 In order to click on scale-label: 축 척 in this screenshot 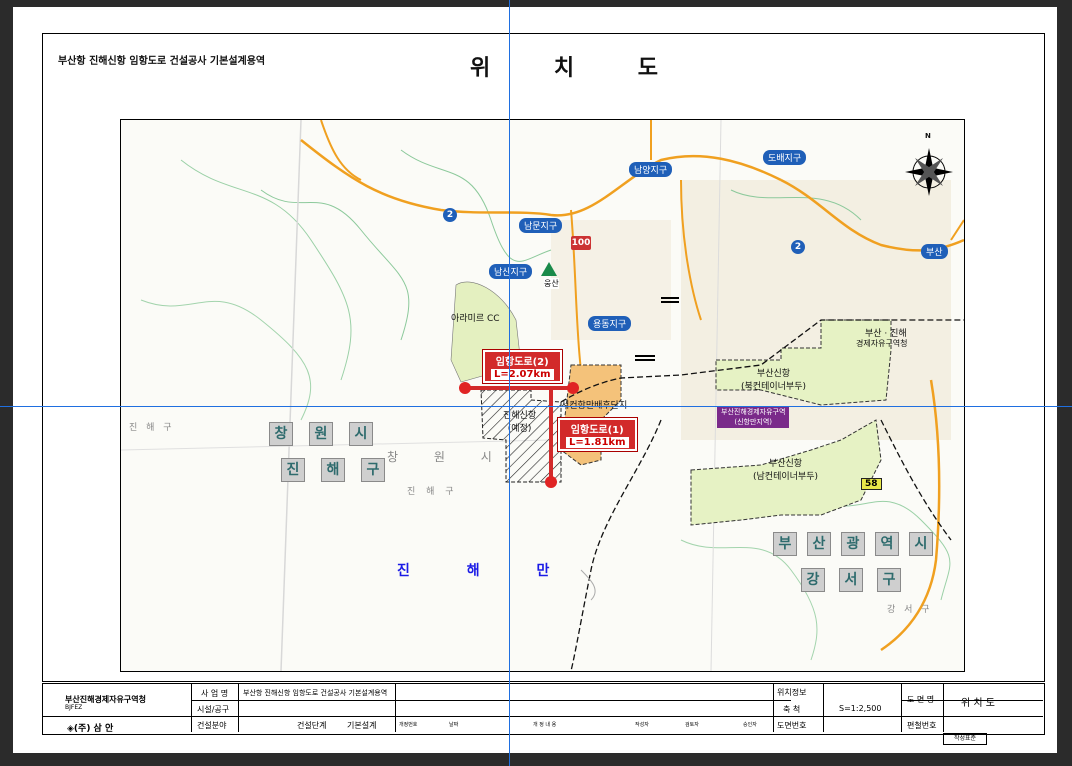, I will do `click(792, 709)`.